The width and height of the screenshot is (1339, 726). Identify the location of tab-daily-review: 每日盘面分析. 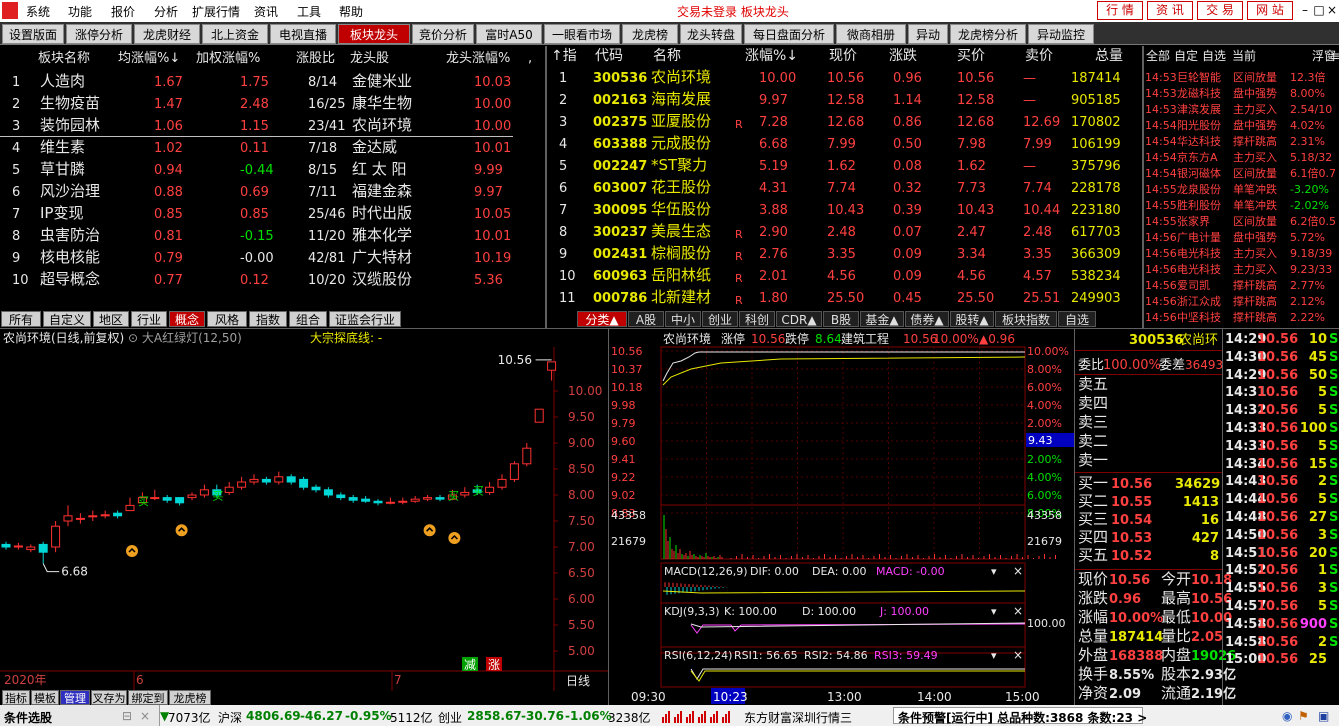
(789, 34).